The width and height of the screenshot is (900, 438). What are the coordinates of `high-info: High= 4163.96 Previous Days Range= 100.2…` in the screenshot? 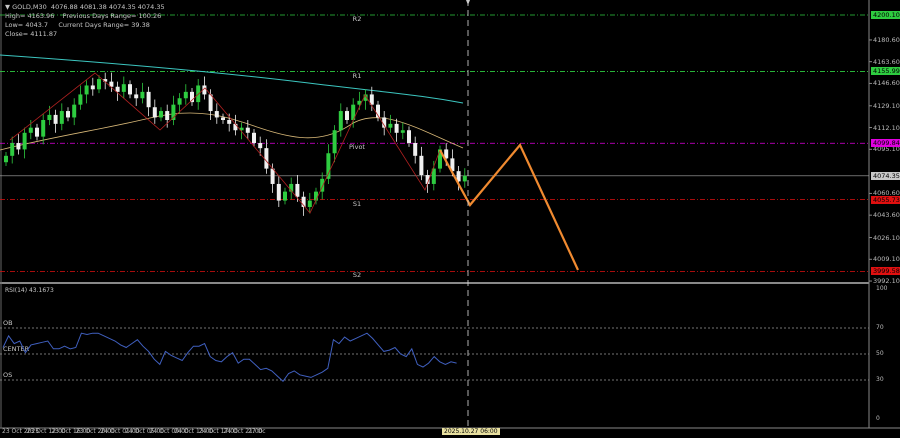 It's located at (83, 16).